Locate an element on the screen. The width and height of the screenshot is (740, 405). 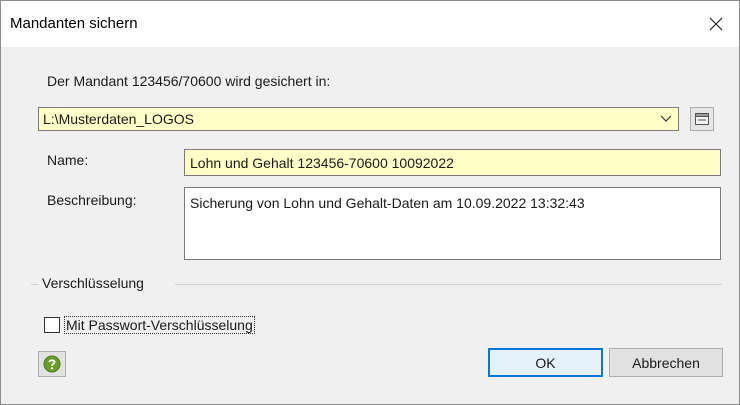
window-title: Mandanten sichern is located at coordinates (74, 23).